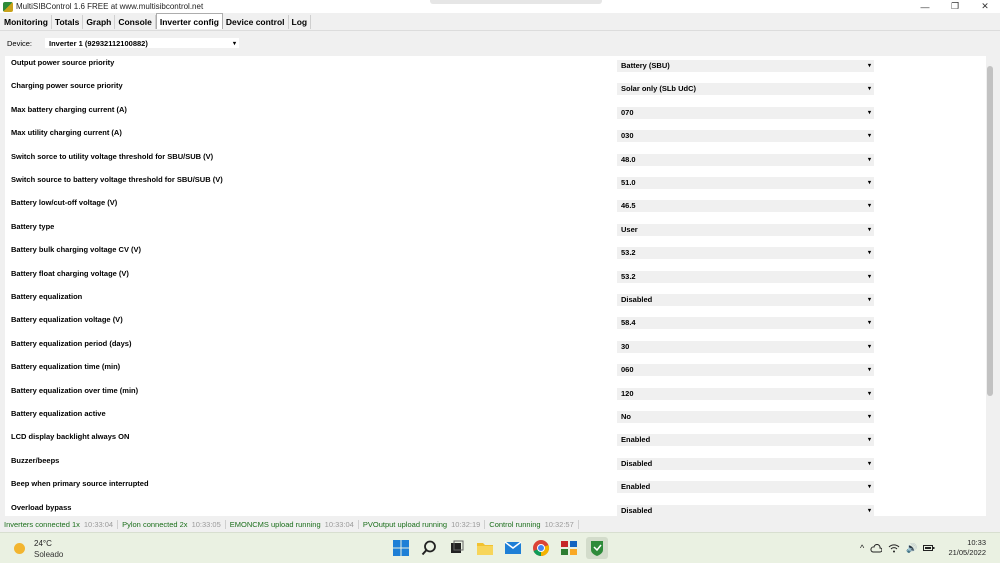 This screenshot has height=563, width=1000. I want to click on minimize-button: —, so click(925, 6).